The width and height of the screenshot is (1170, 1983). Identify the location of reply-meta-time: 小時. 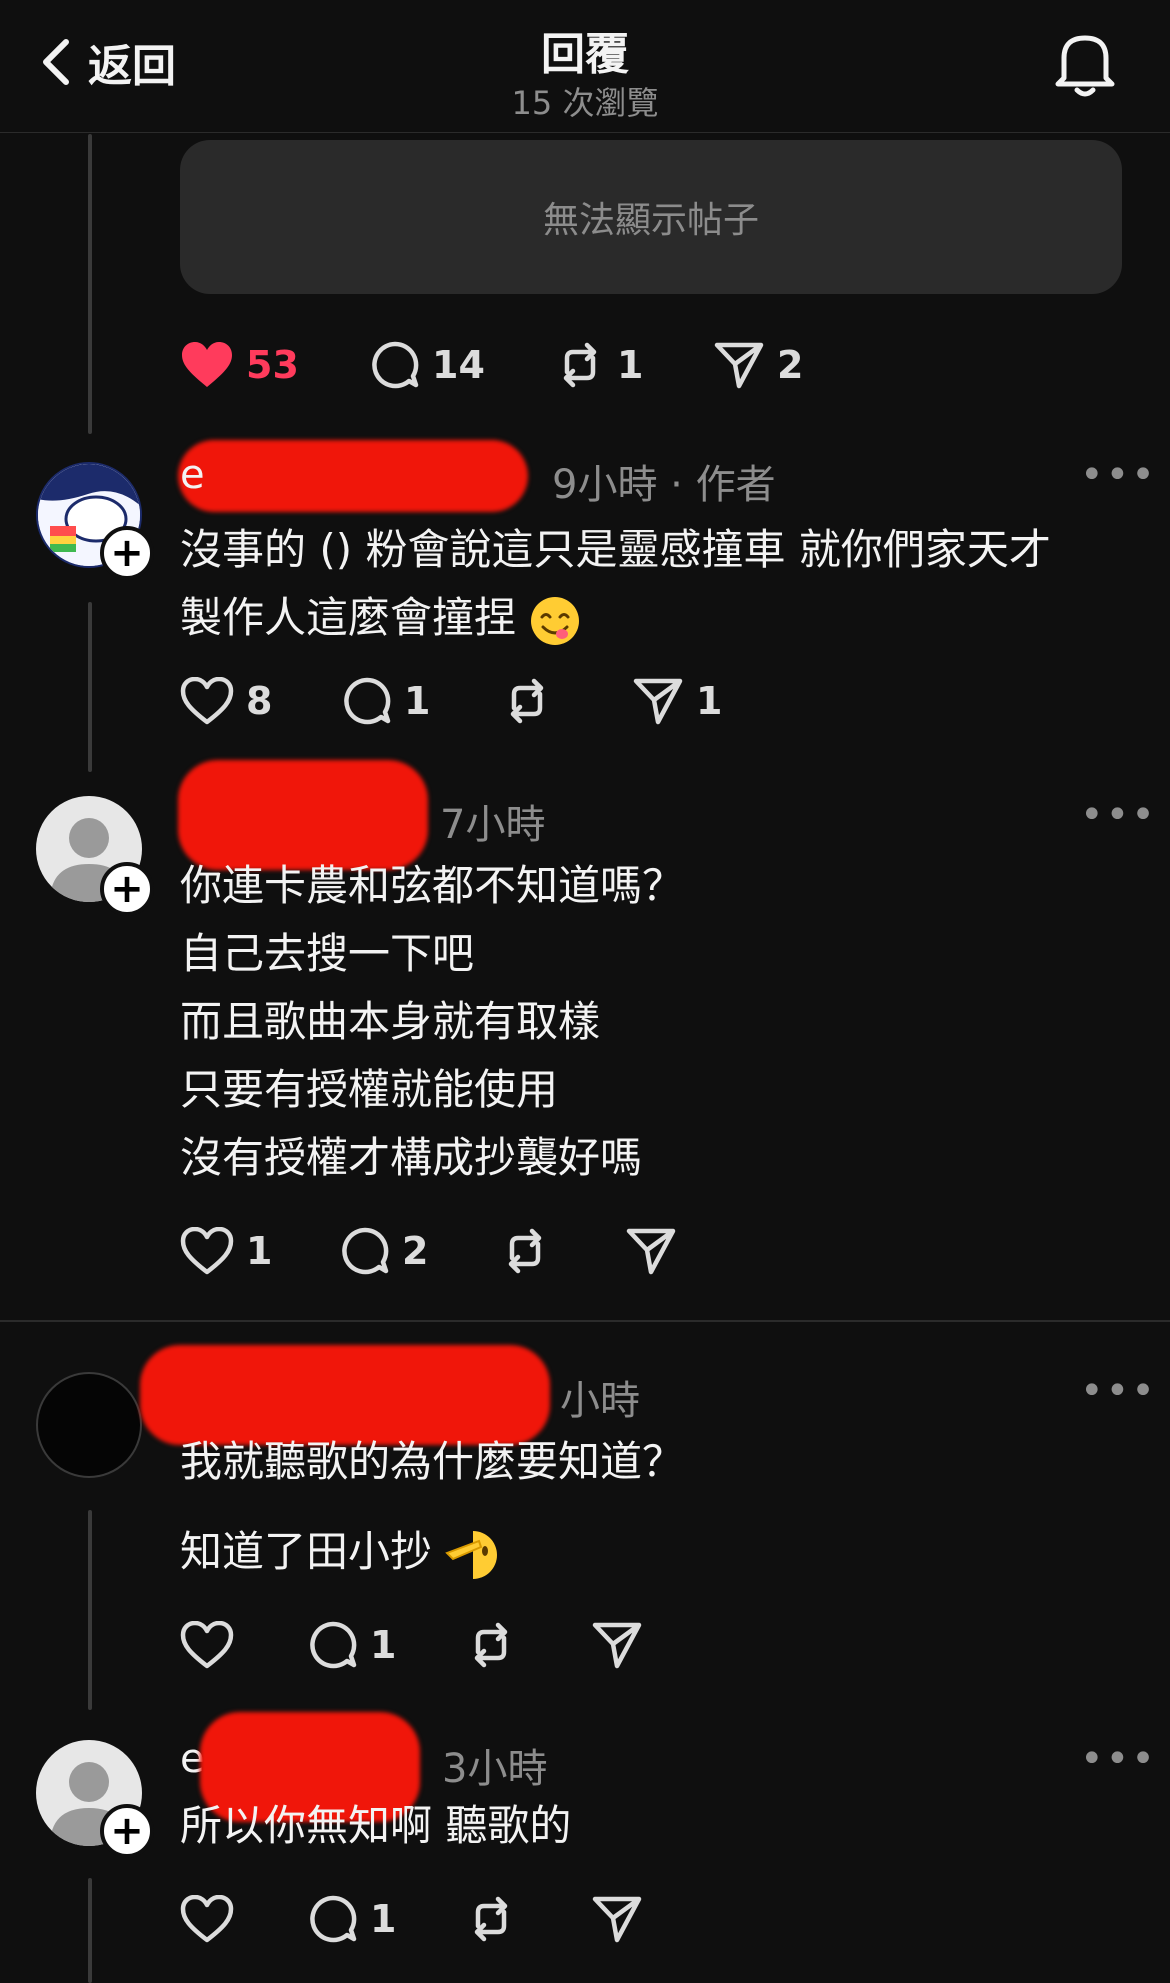
(600, 1397).